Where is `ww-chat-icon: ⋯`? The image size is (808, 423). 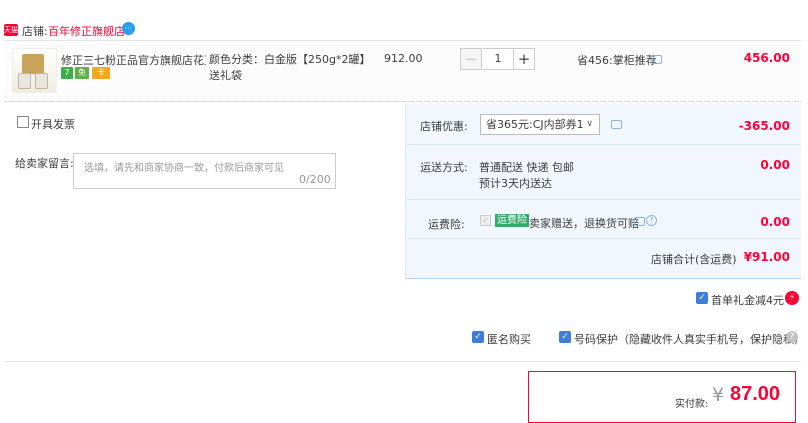
ww-chat-icon: ⋯ is located at coordinates (128, 28).